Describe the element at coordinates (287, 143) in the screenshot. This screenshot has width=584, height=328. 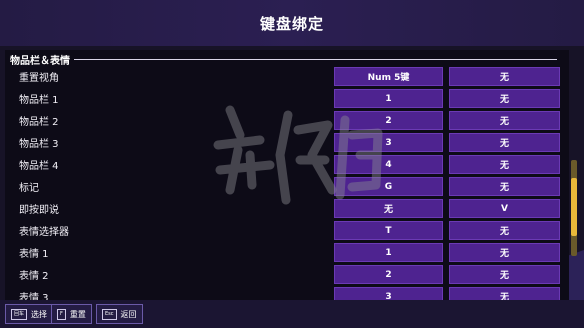
I see `binding-row: 物品栏 3 3 无` at that location.